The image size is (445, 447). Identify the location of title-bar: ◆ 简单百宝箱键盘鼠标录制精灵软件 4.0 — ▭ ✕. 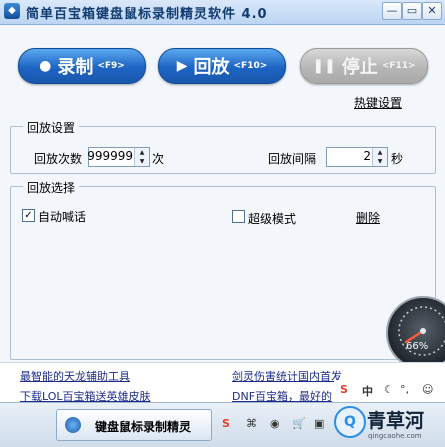
(222, 12).